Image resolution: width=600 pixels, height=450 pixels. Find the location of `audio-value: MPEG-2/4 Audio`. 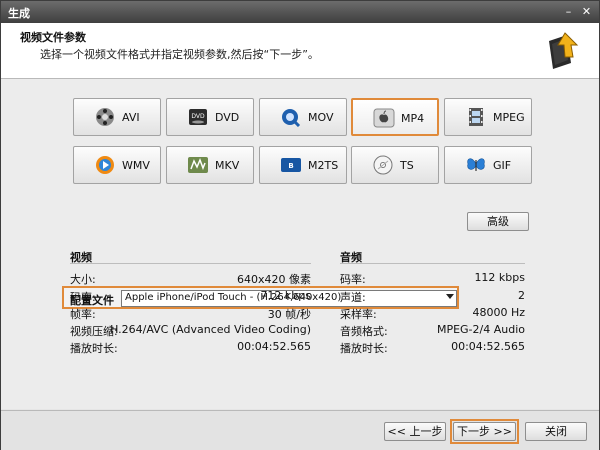

audio-value: MPEG-2/4 Audio is located at coordinates (480, 329).